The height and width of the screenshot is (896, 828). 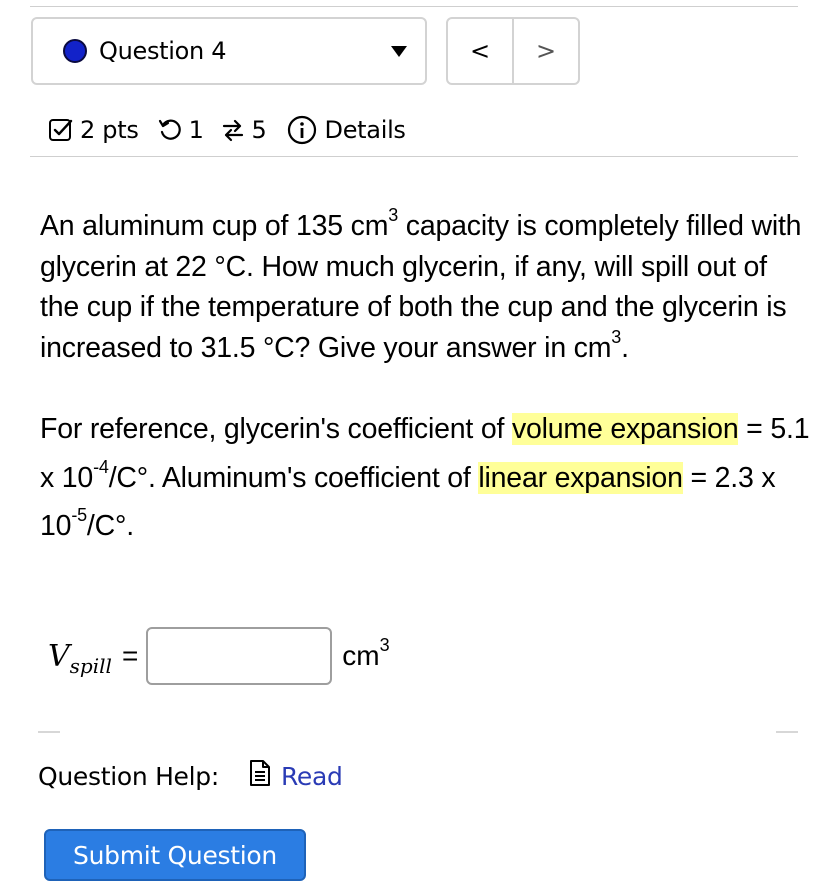 I want to click on next-question-button: >, so click(x=545, y=51).